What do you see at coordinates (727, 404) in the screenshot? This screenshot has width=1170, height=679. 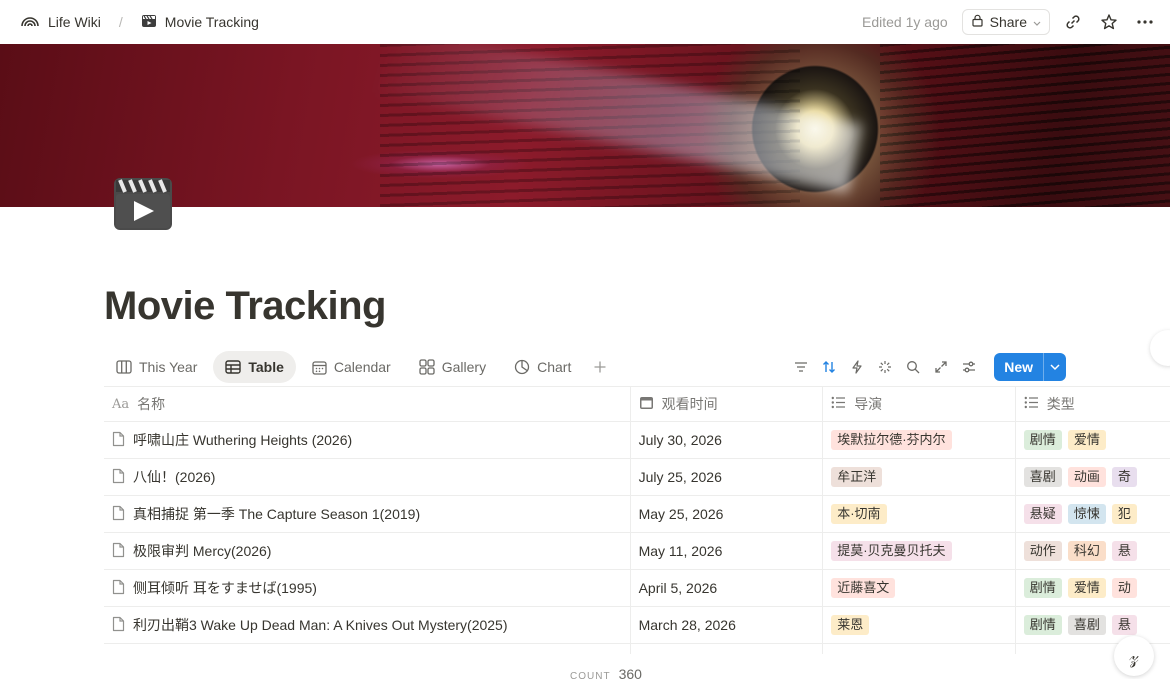 I see `column-header-watch-date: 观看时间` at bounding box center [727, 404].